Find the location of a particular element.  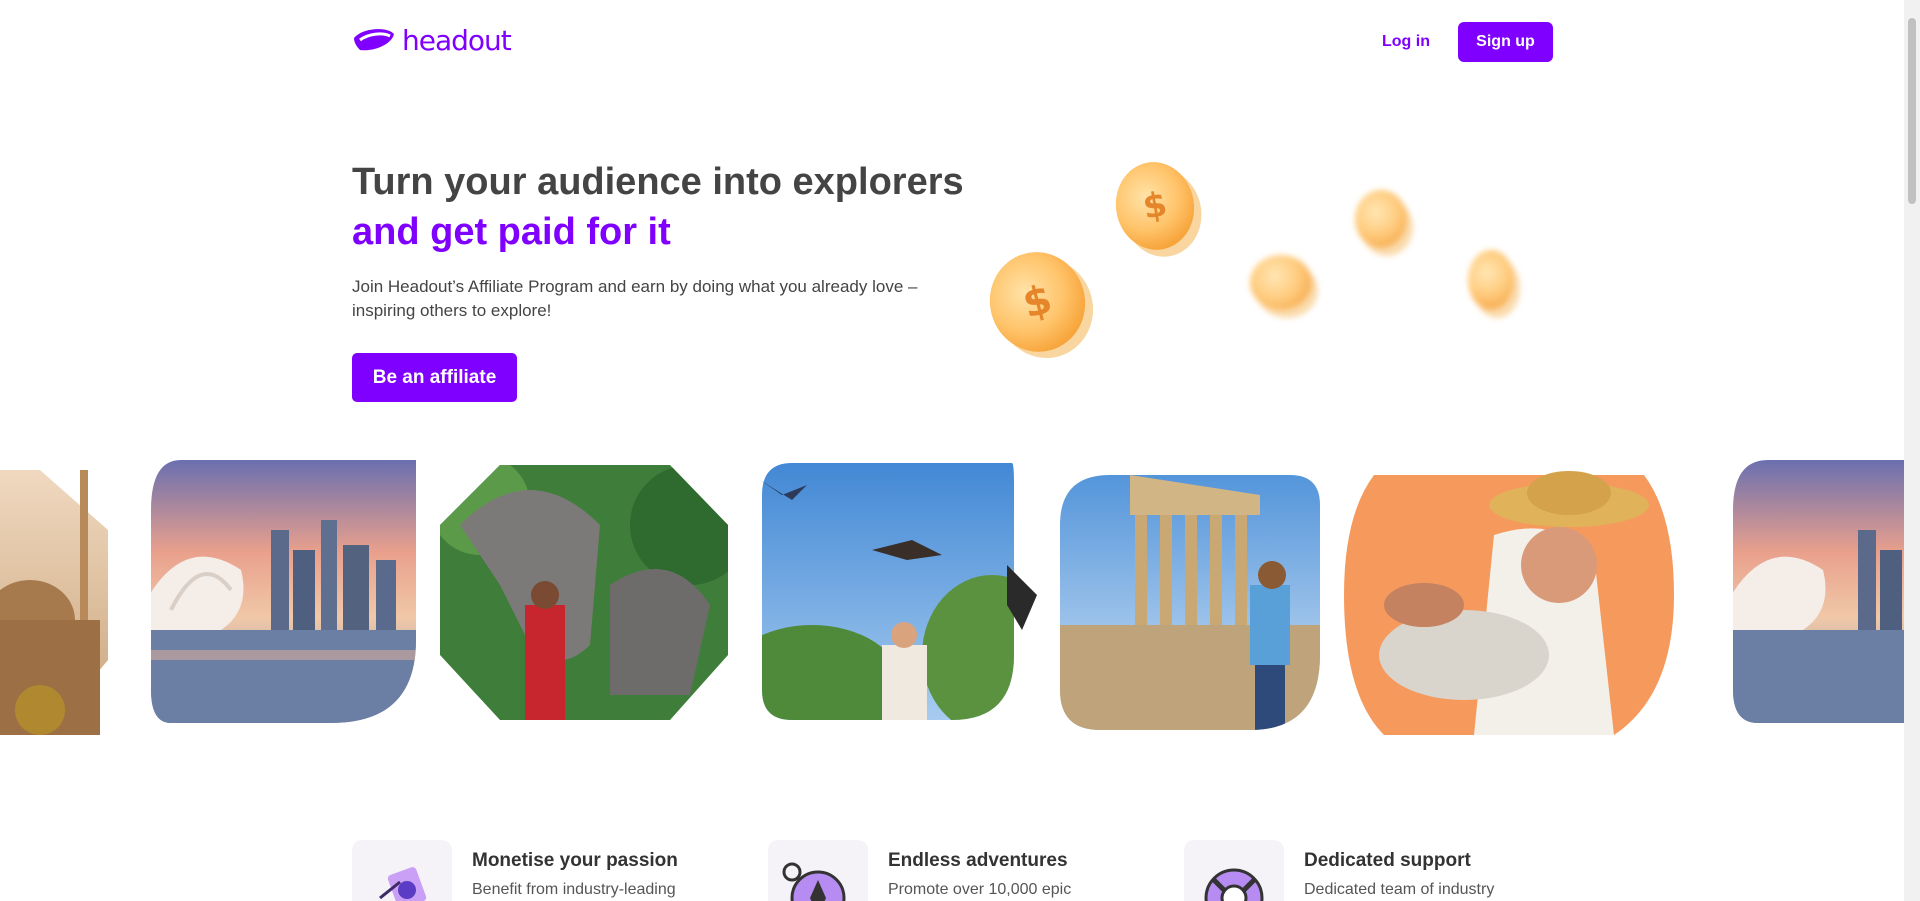

lifebuoy-icon is located at coordinates (1234, 870).